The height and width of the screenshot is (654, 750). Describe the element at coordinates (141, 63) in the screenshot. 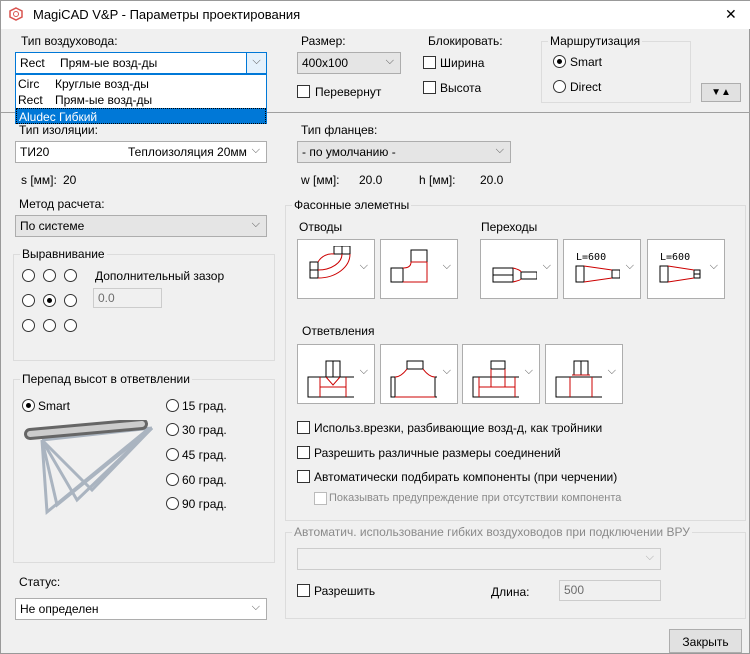

I see `duct-type-combo: Rect Прям-ые возд-ды ⌵` at that location.